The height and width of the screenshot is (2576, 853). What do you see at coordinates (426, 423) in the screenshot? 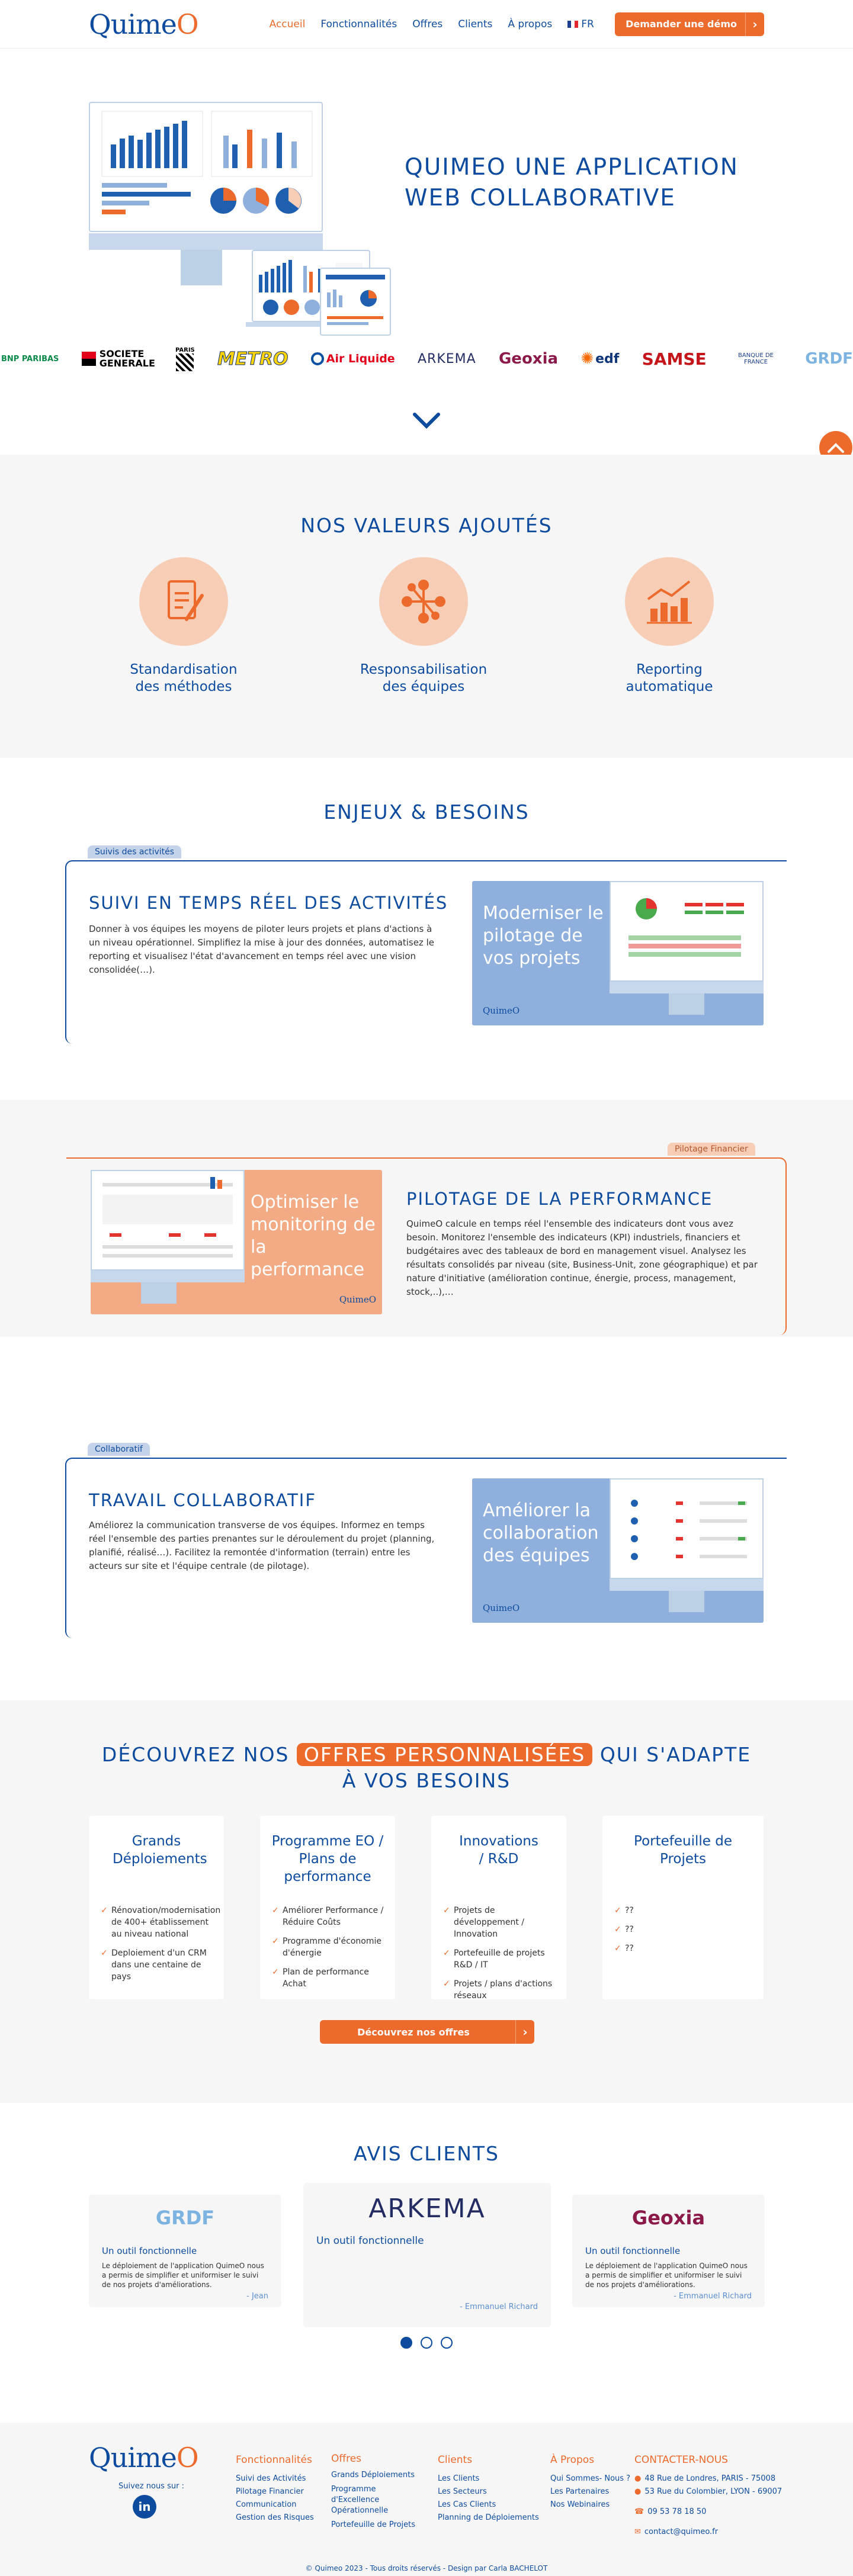
I see `scroll-down-chevron-icon` at bounding box center [426, 423].